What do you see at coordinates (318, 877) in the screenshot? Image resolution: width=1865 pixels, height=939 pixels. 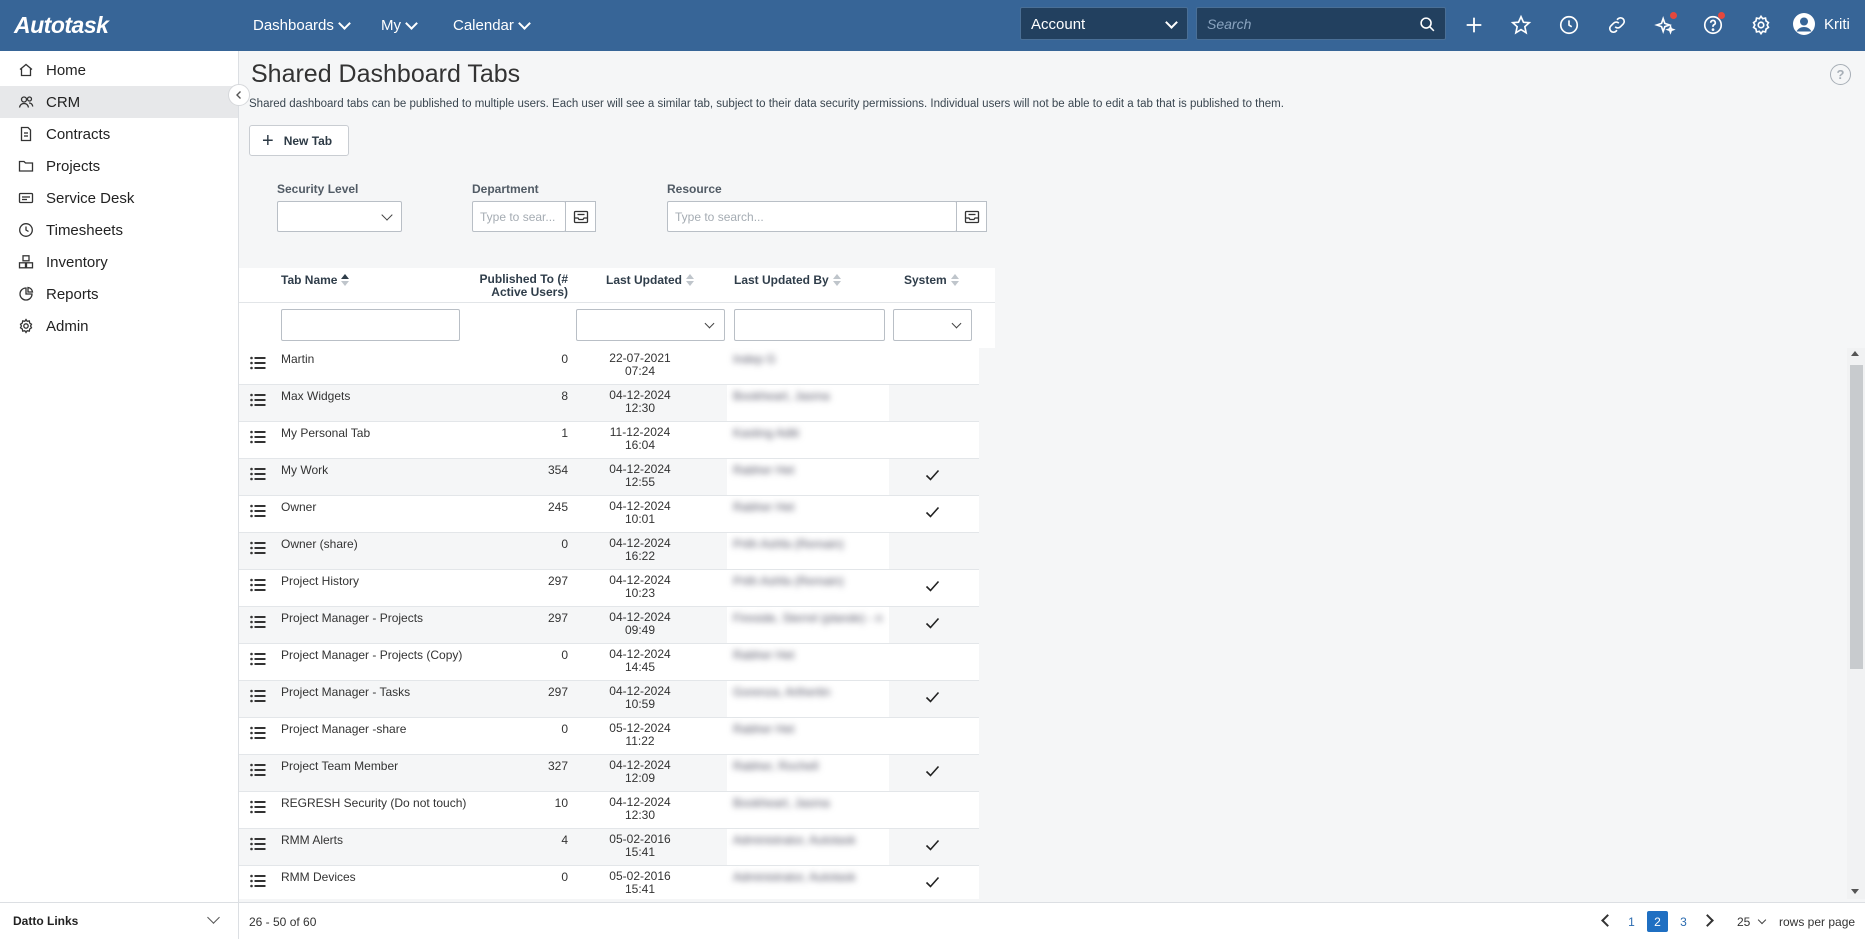 I see `tab-name-cell: RMM Devices` at bounding box center [318, 877].